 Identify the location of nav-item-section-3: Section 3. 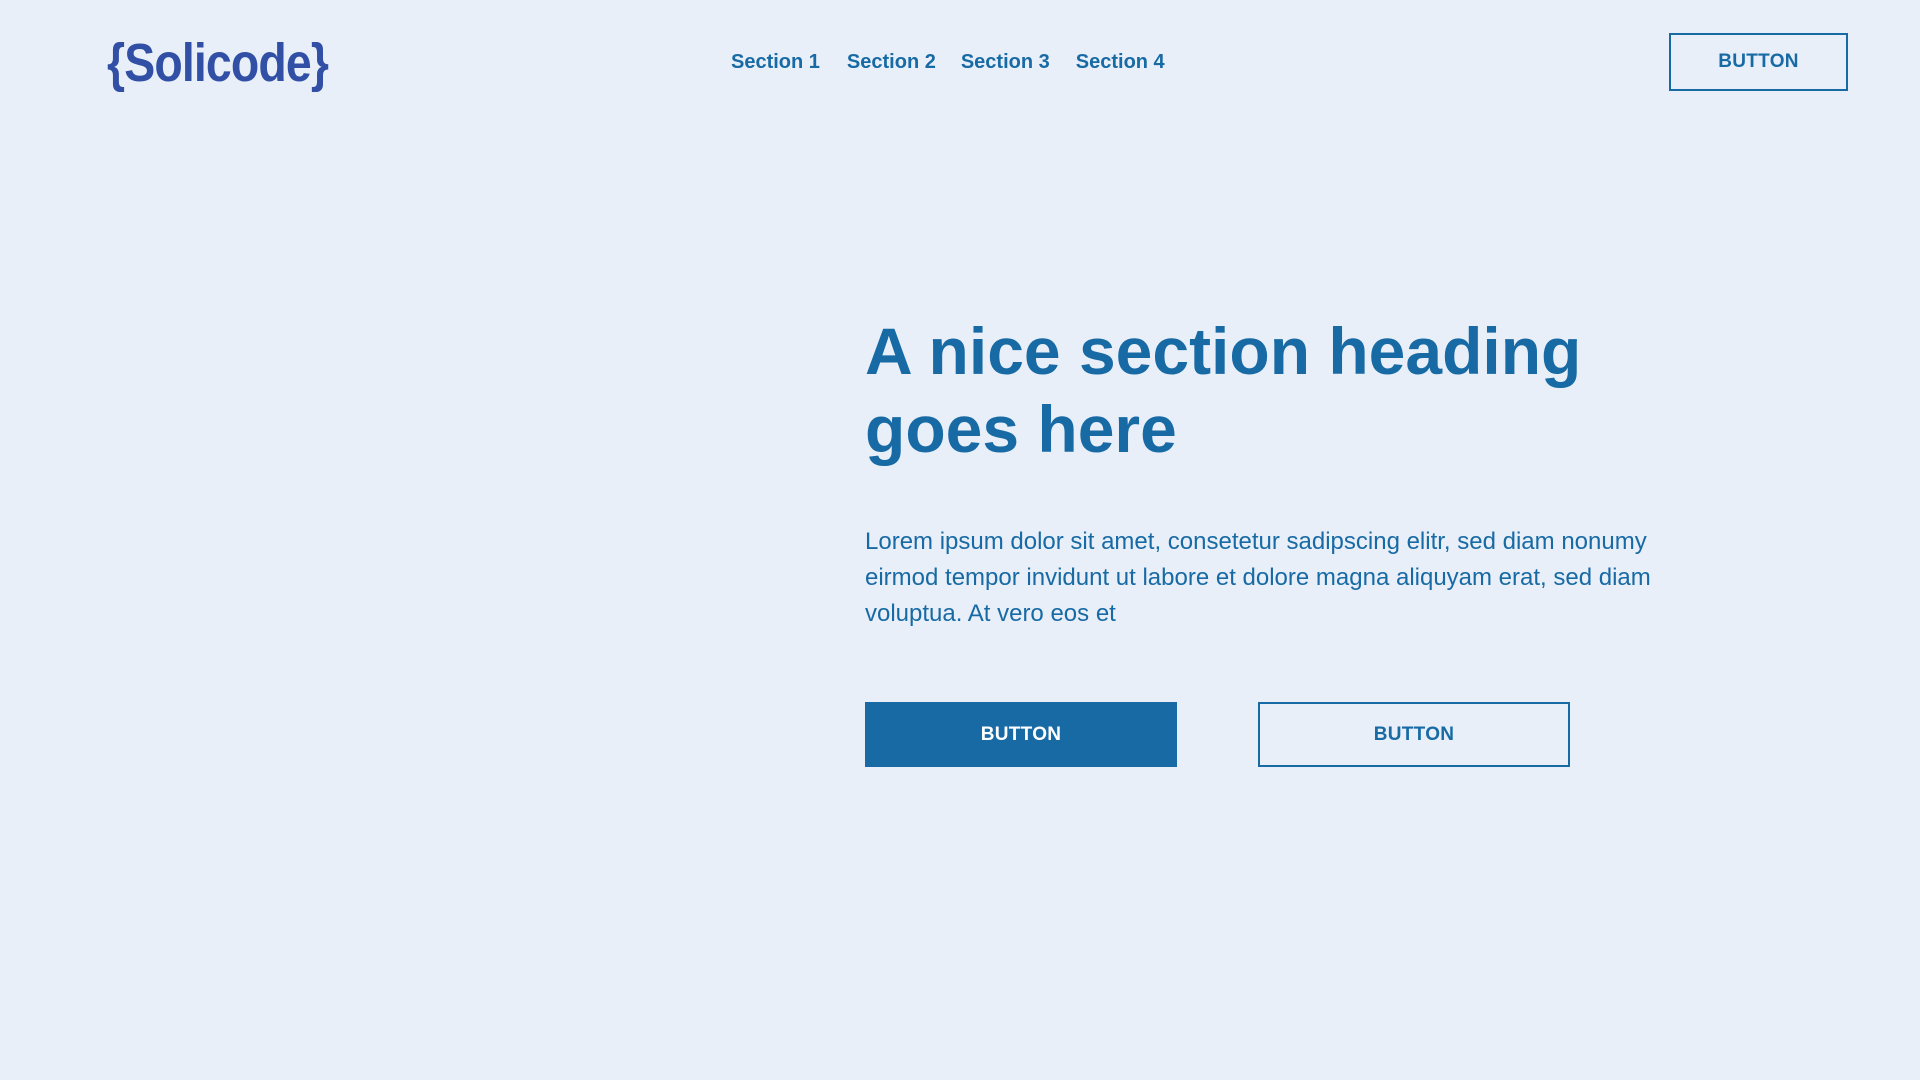
(1005, 62).